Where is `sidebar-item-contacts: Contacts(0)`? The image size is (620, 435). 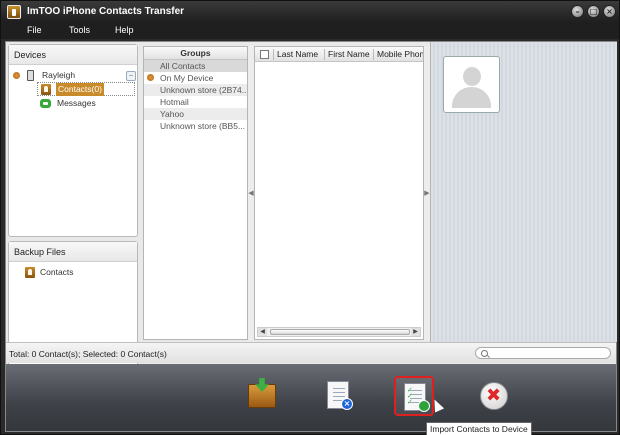
sidebar-item-contacts: Contacts(0) is located at coordinates (86, 89).